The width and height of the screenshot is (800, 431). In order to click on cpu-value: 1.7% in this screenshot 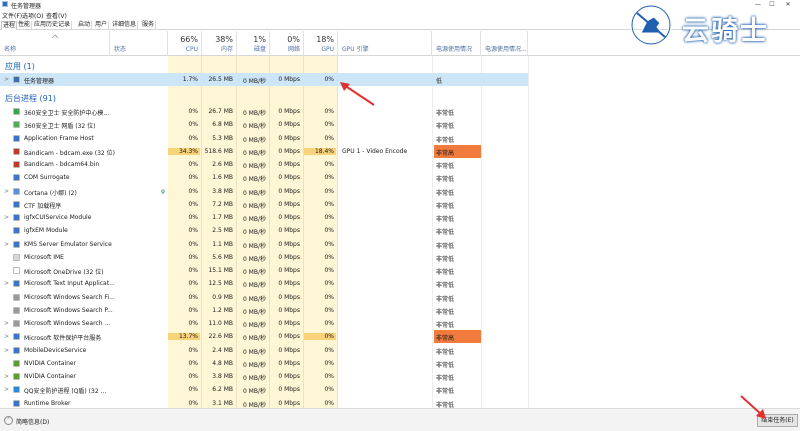, I will do `click(190, 79)`.